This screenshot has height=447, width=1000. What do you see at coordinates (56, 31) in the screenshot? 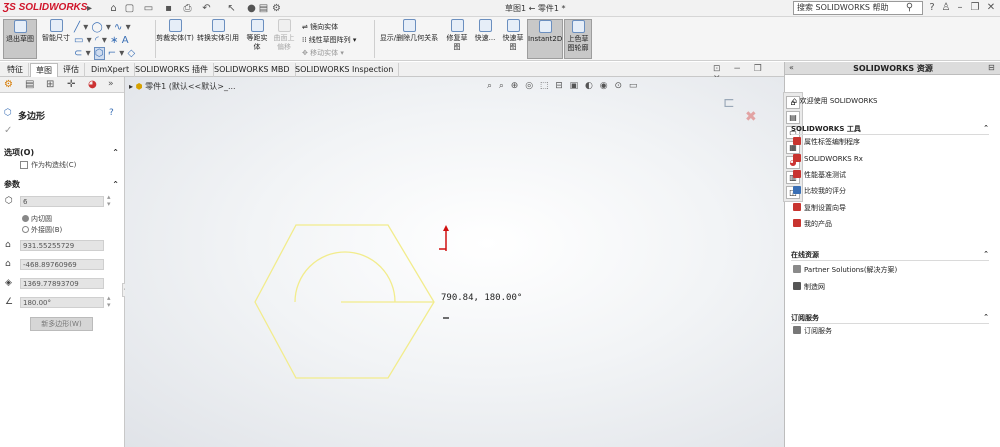
I see `smart-dimension-button: 智能尺寸` at bounding box center [56, 31].